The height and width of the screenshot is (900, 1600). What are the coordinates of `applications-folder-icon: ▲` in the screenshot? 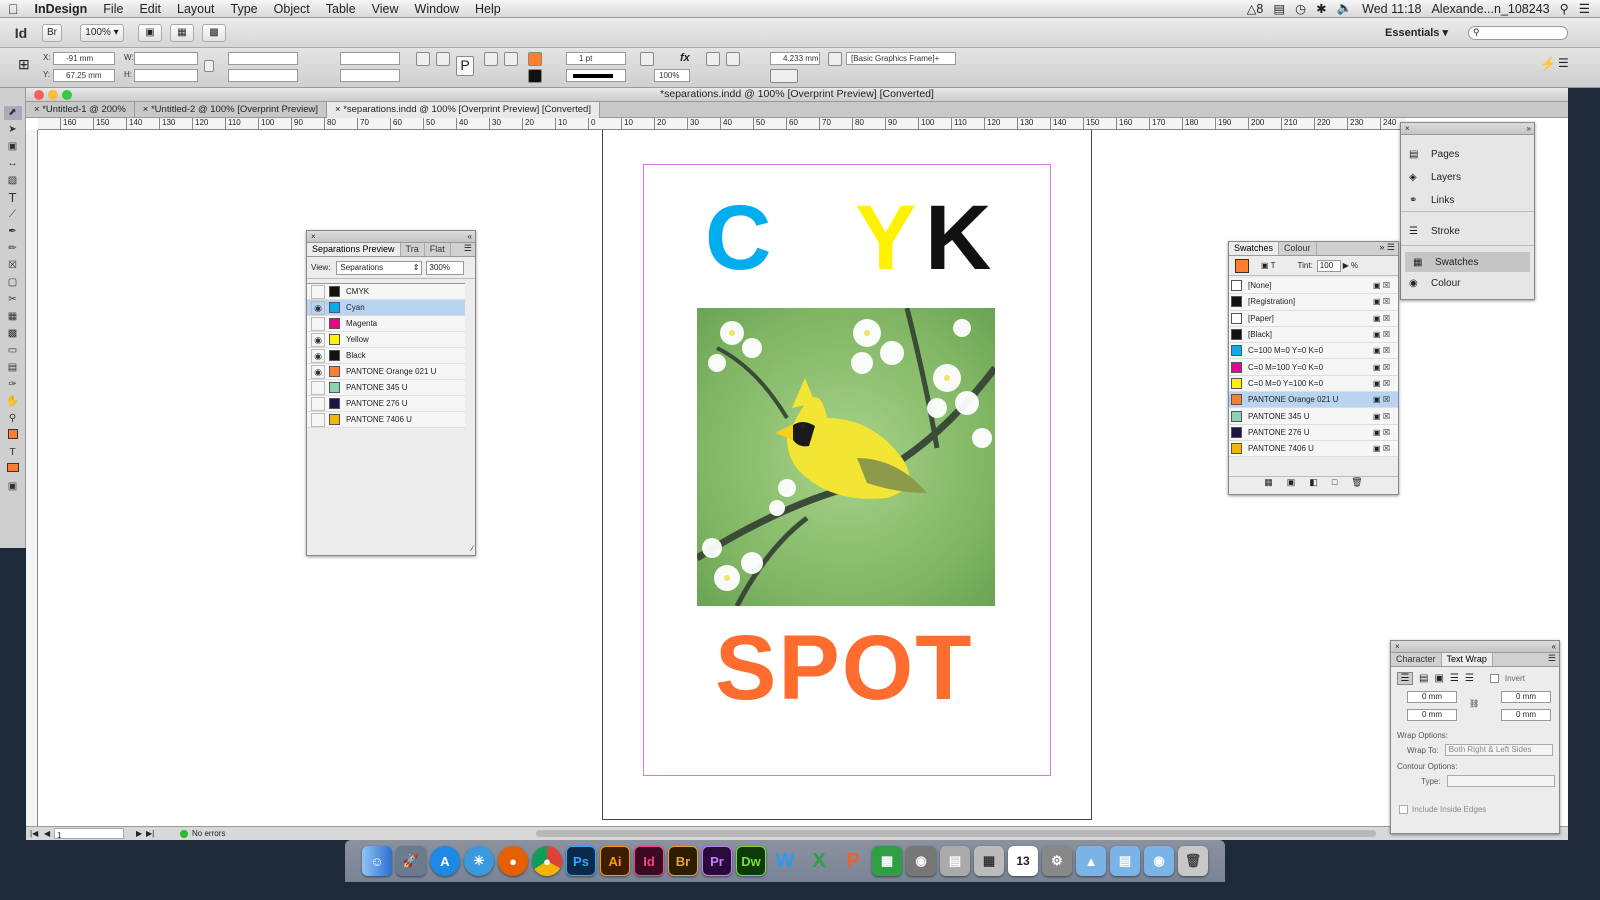 It's located at (1091, 861).